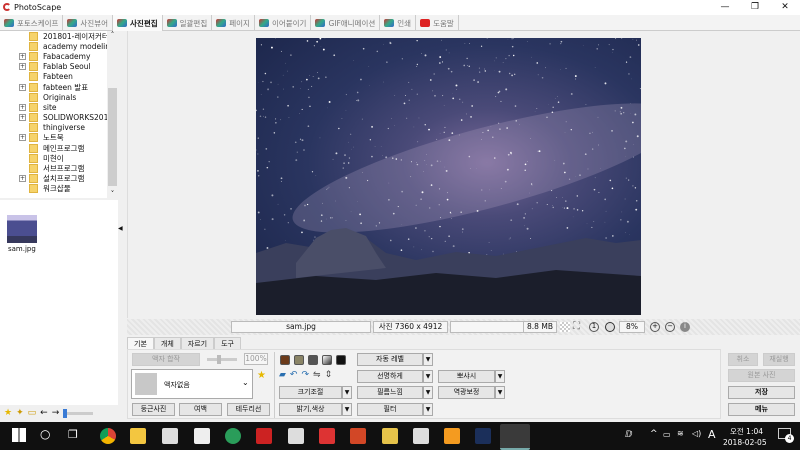 The image size is (800, 450). Describe the element at coordinates (59, 46) in the screenshot. I see `tree-folder: academy modeling` at that location.